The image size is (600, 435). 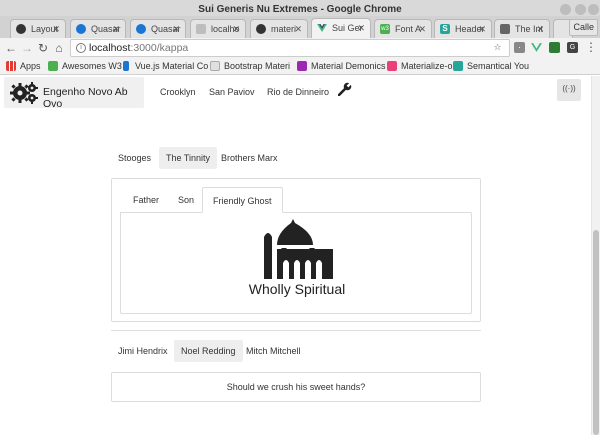 What do you see at coordinates (297, 289) in the screenshot?
I see `pane-caption: Wholly Spiritual` at bounding box center [297, 289].